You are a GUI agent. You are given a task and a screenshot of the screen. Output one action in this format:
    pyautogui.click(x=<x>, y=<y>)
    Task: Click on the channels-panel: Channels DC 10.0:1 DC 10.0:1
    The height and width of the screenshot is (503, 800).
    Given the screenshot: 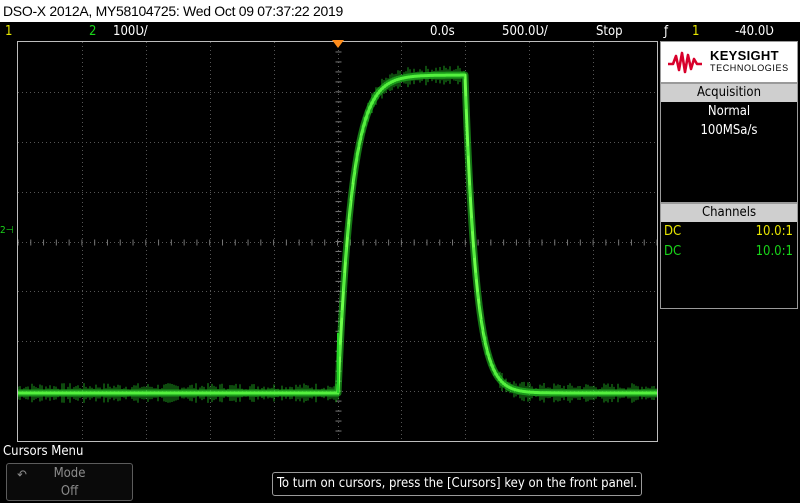 What is the action you would take?
    pyautogui.click(x=729, y=256)
    